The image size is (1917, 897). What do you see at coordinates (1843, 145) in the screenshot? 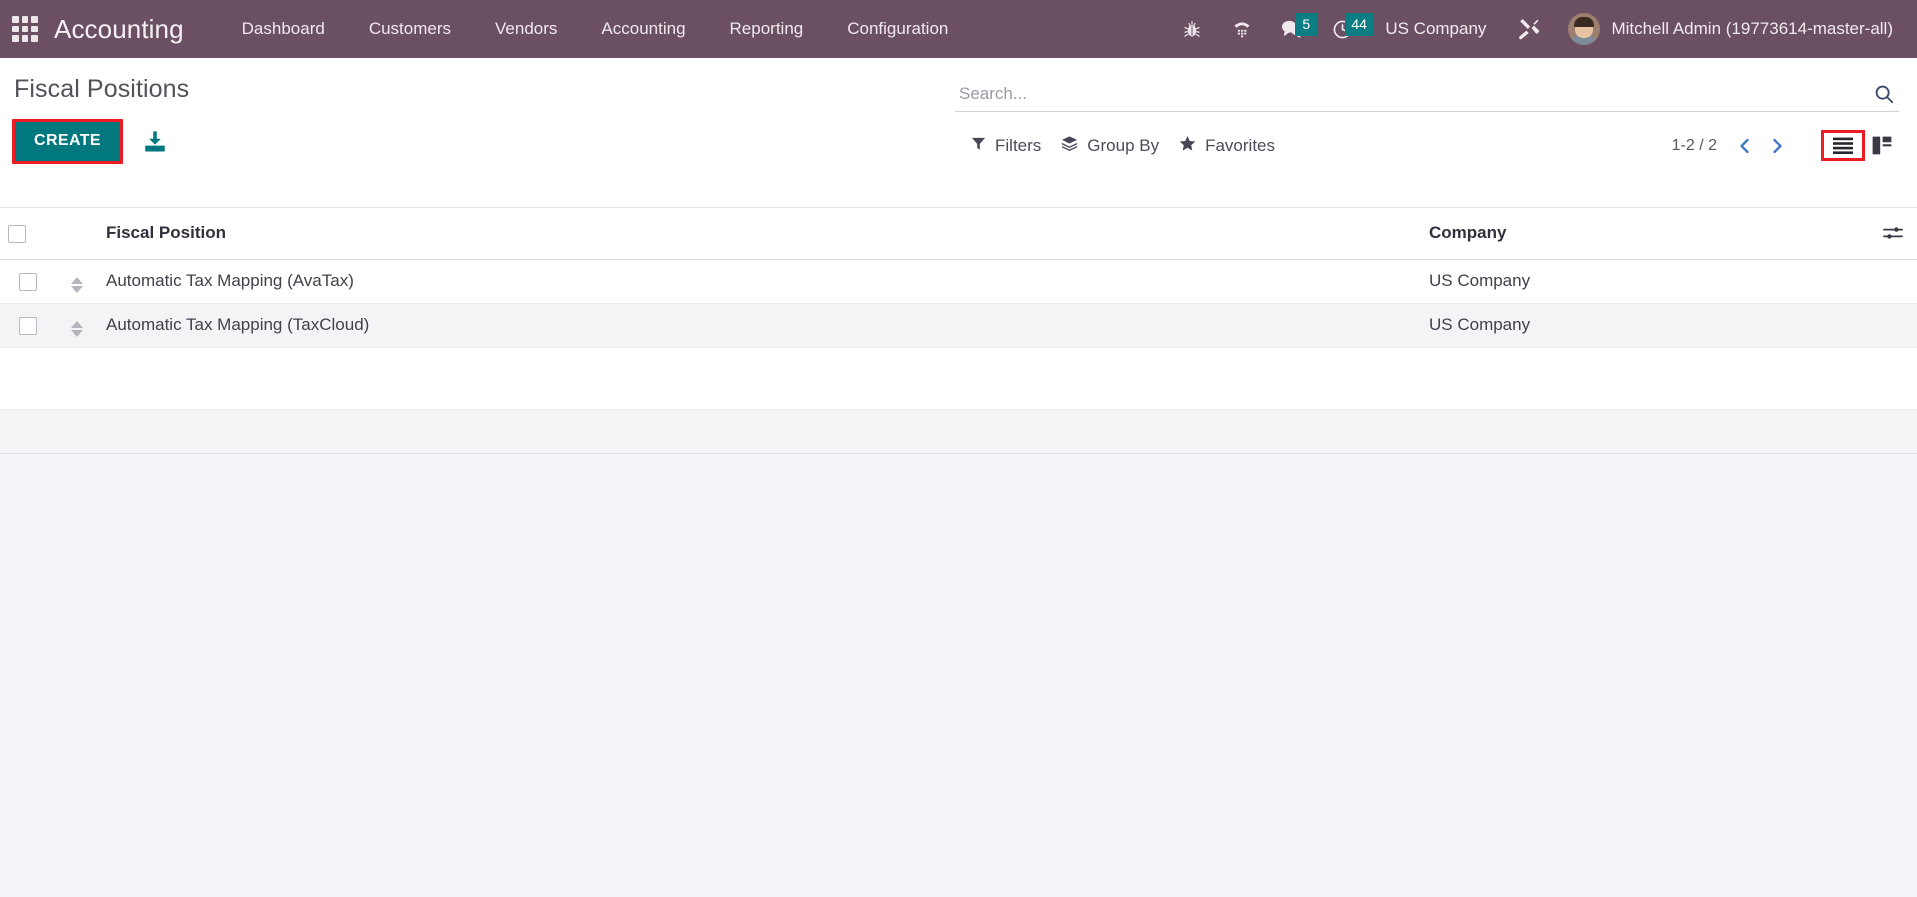
I see `list-view-icon` at bounding box center [1843, 145].